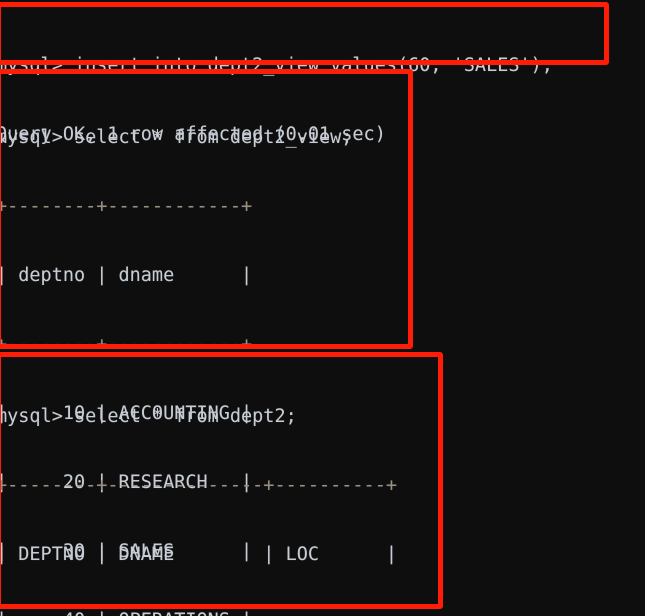 The image size is (645, 616). Describe the element at coordinates (126, 275) in the screenshot. I see `view-header-row: | deptno | dname |` at that location.